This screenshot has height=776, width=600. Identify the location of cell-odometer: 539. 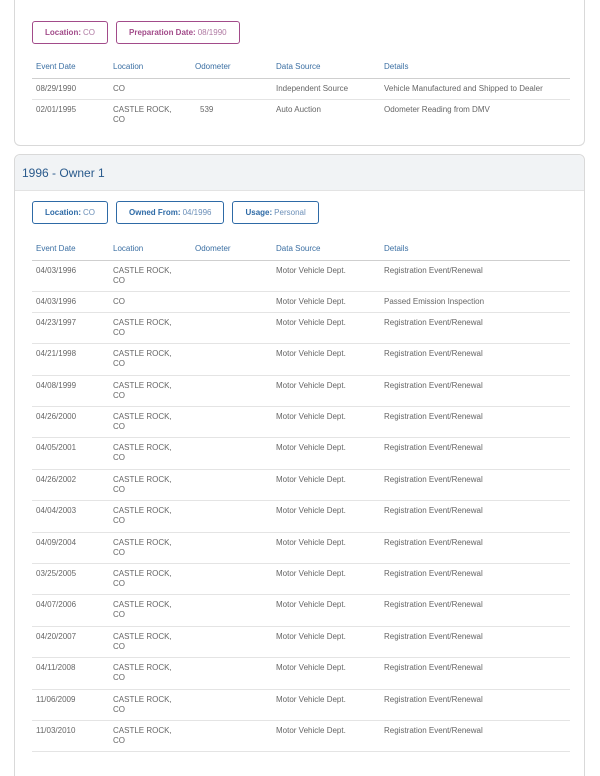
(207, 109).